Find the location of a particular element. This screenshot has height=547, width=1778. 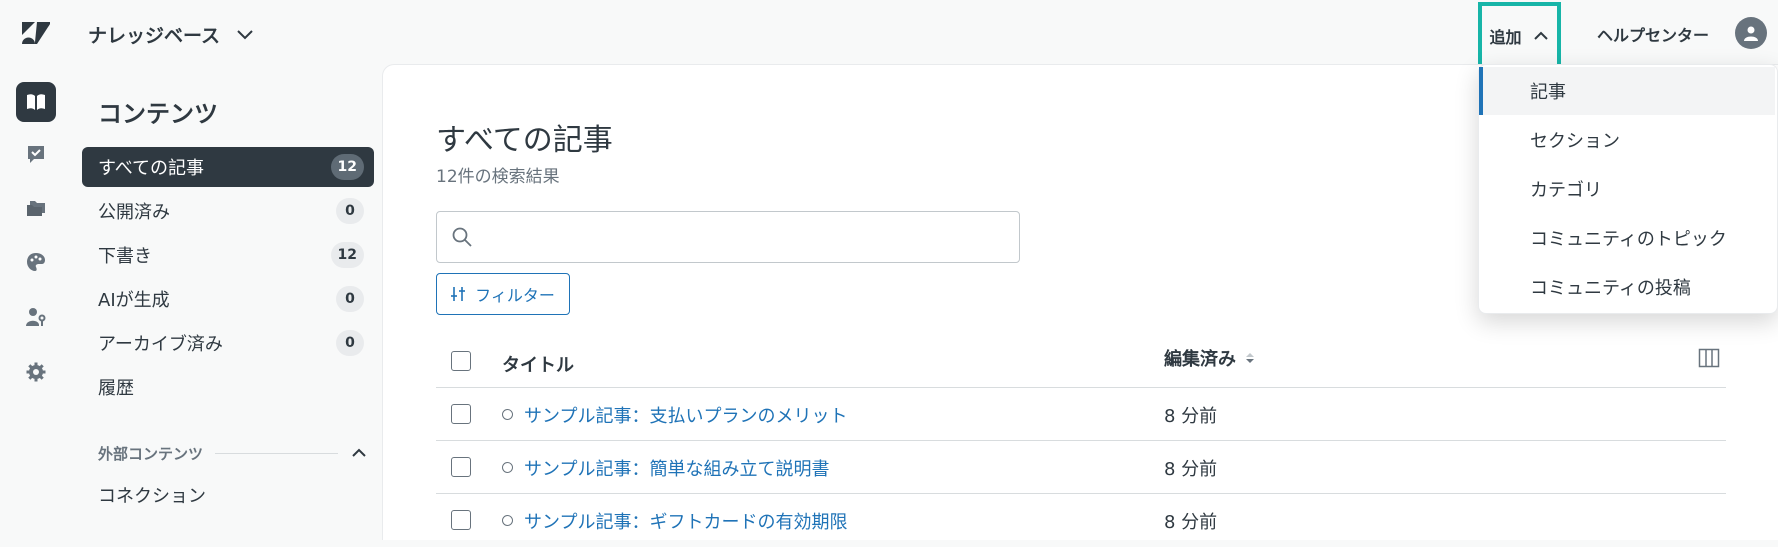

top-bar: ナレッジベース 追加 ヘルプセンター is located at coordinates (889, 34).